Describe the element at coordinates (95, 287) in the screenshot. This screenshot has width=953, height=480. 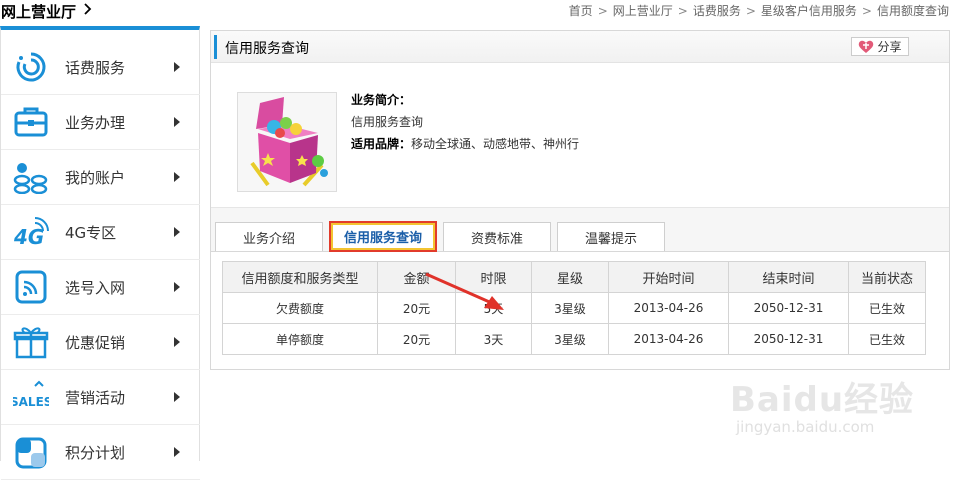
I see `sidebar-item-label: 选号入网` at that location.